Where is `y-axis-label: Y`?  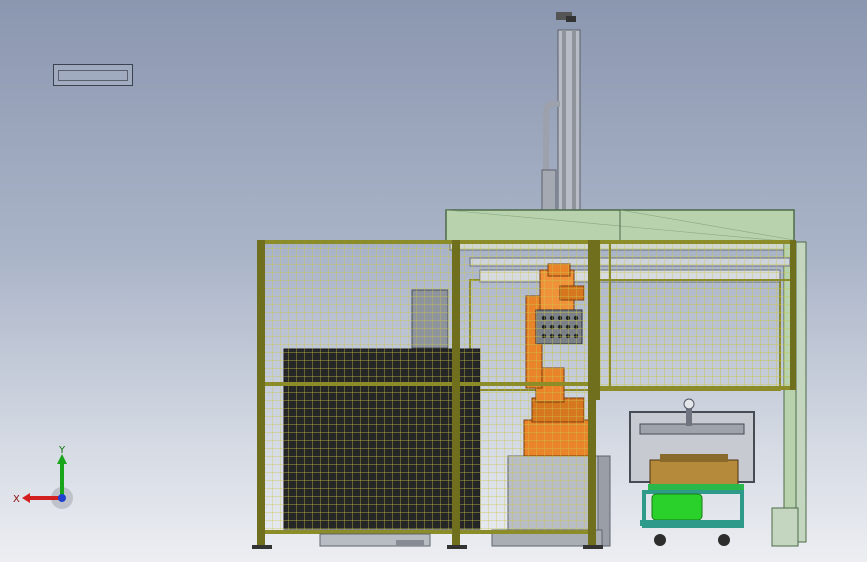
y-axis-label: Y is located at coordinates (62, 450).